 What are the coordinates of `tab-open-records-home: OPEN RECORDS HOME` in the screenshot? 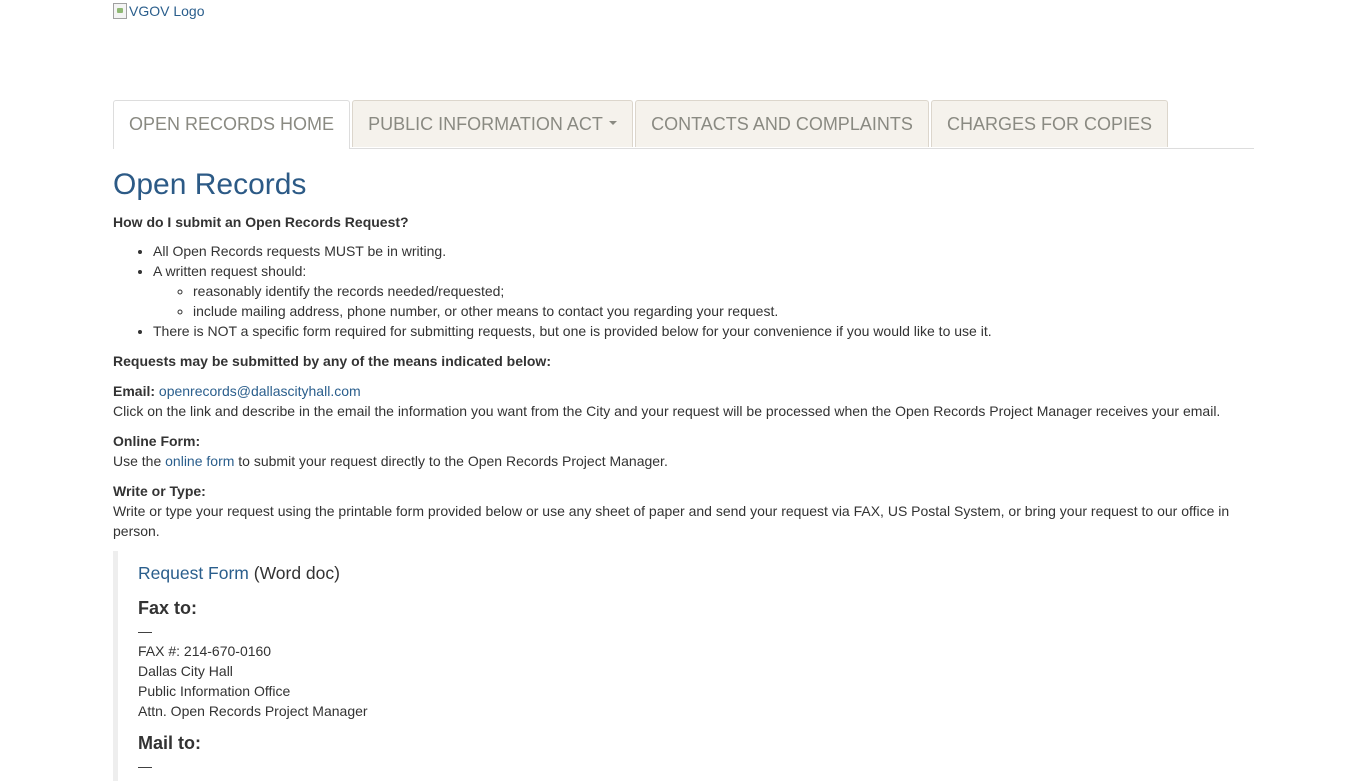 It's located at (231, 124).